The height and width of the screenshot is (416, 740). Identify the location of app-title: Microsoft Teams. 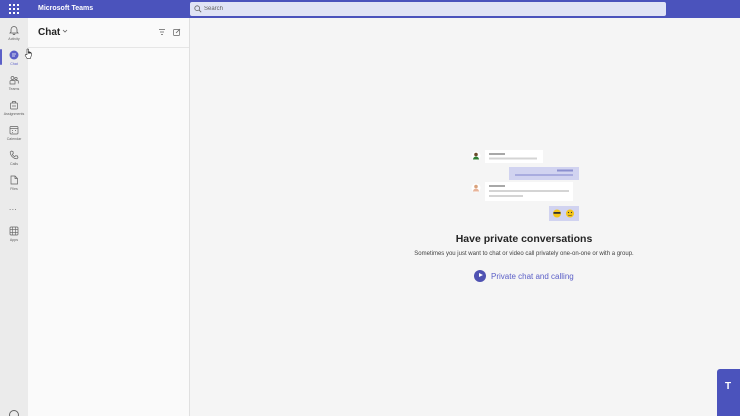
(66, 8).